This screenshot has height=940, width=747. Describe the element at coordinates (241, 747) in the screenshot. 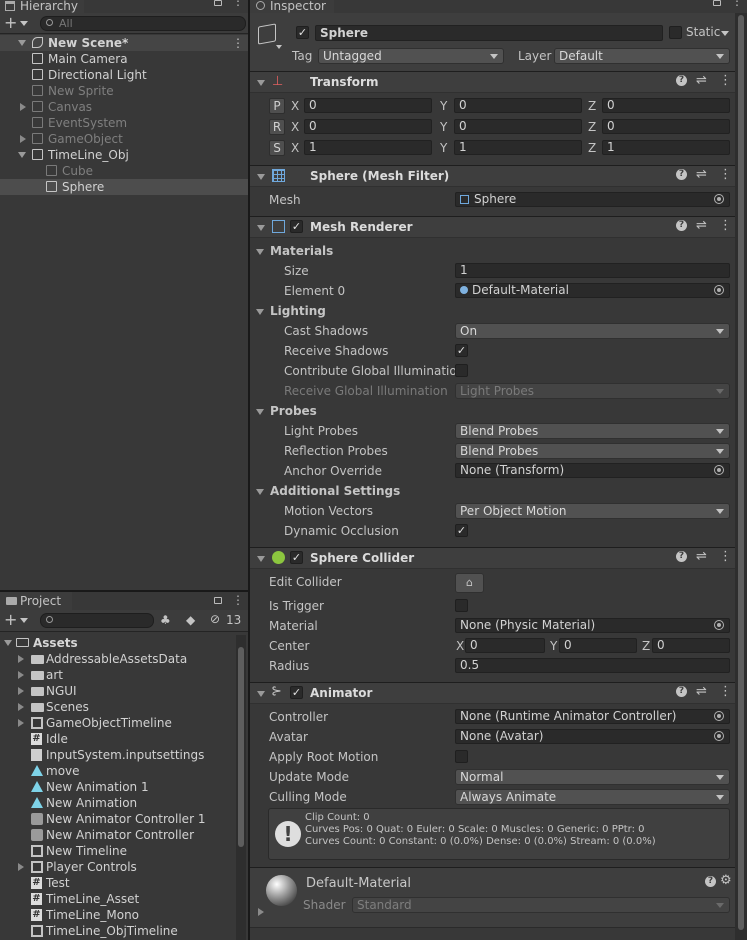

I see `project-scroll-thumb` at that location.